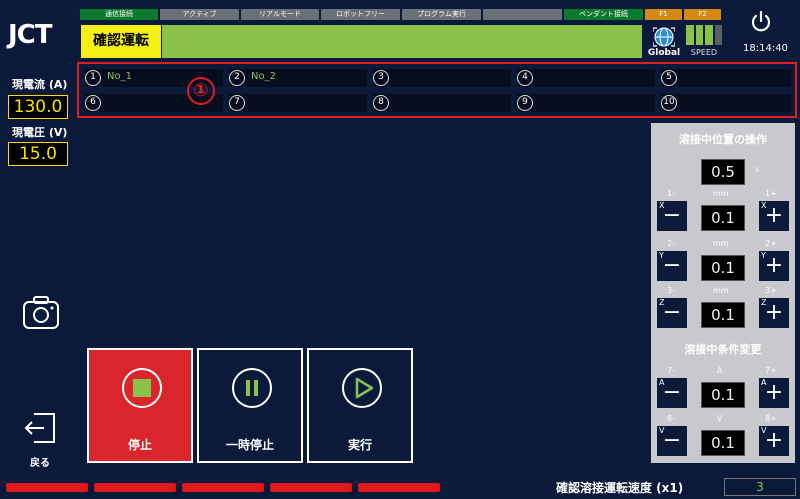 Image resolution: width=800 pixels, height=499 pixels. I want to click on camera-icon, so click(41, 312).